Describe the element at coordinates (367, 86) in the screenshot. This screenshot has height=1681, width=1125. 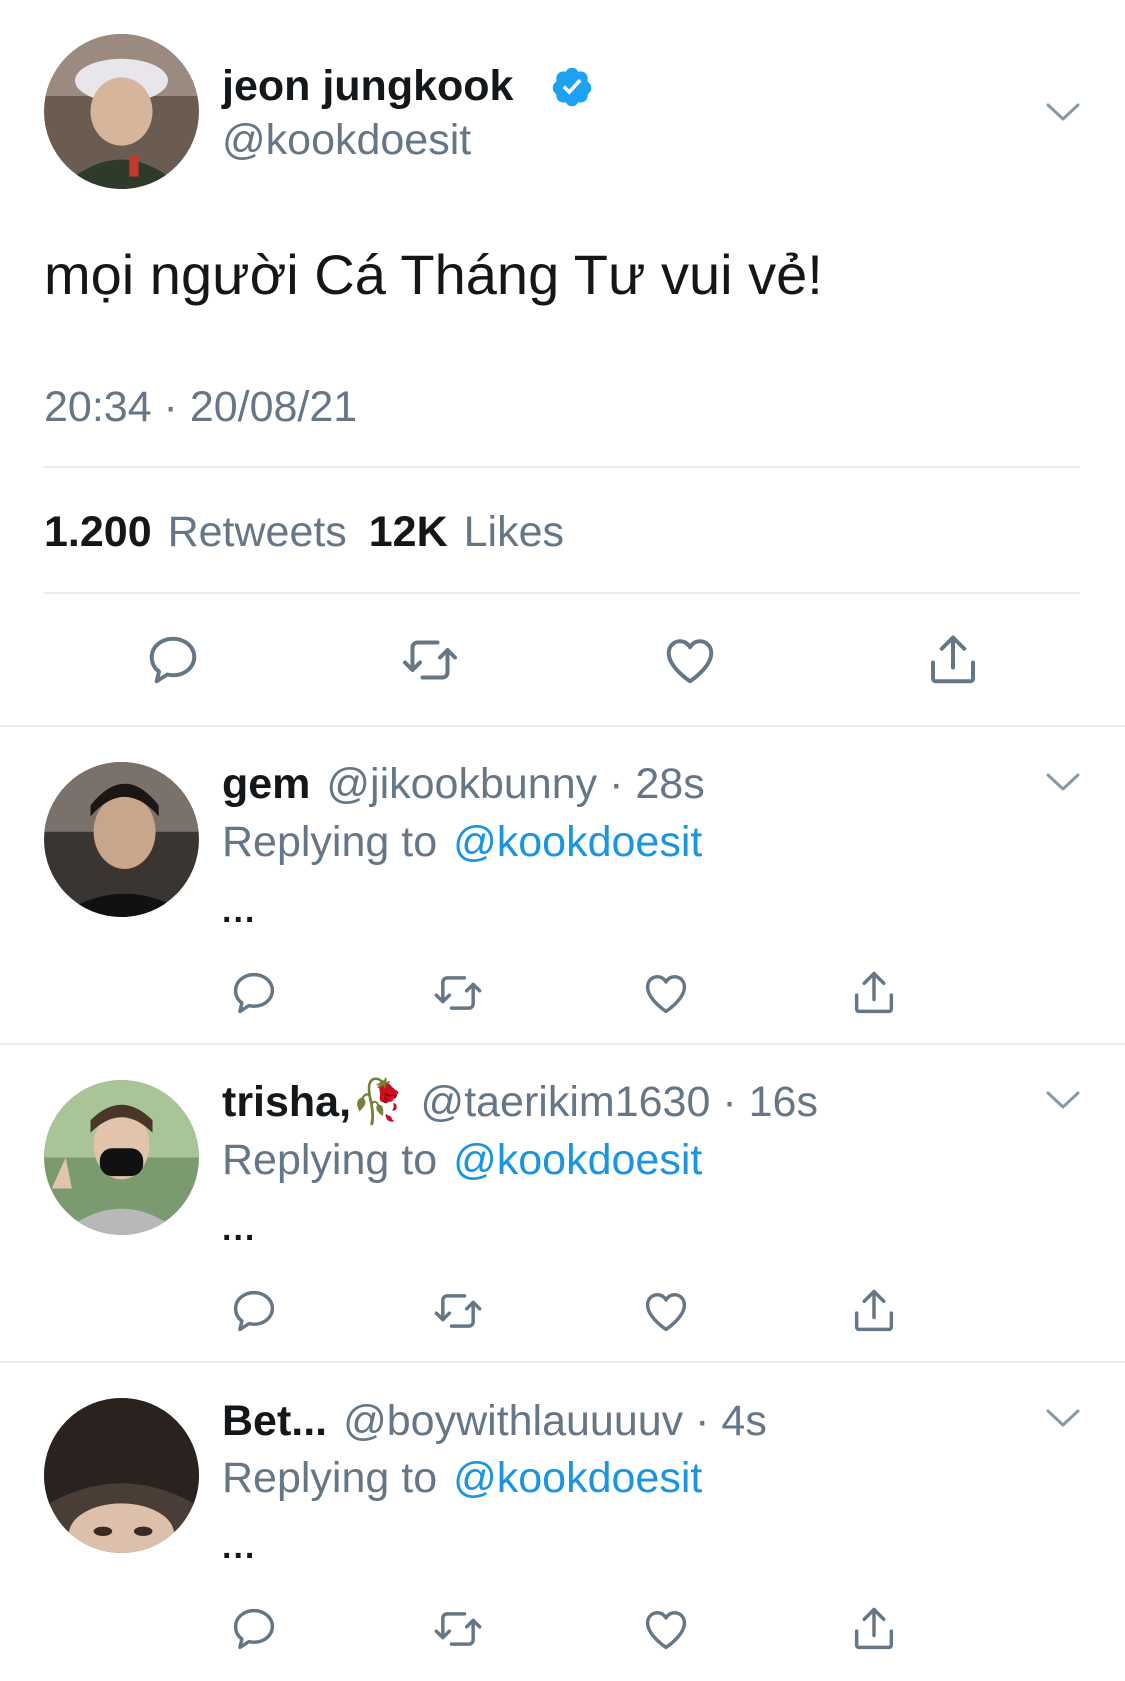
I see `author-name: jeon jungkook` at that location.